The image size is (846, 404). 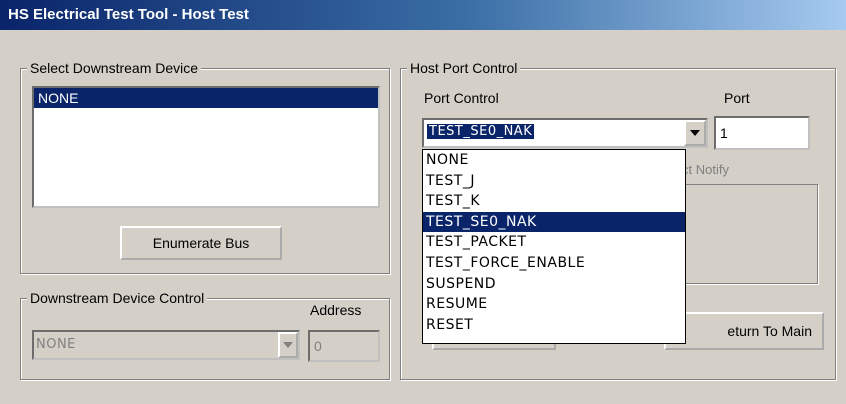 I want to click on enumerate-bus-button: Enumerate Bus, so click(x=201, y=243).